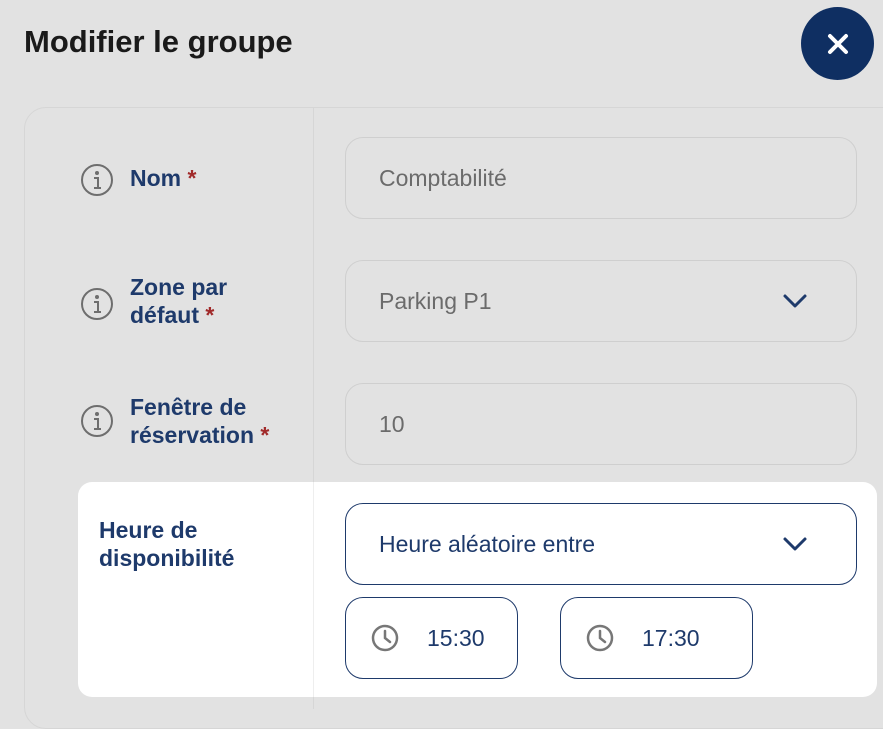  Describe the element at coordinates (443, 177) in the screenshot. I see `nom-input-value: Comptabilité` at that location.